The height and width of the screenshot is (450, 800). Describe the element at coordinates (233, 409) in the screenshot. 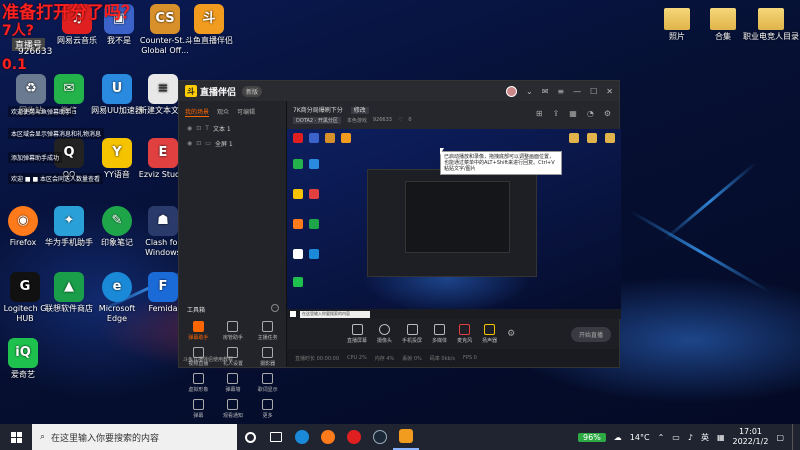

I see `tool-notify: 观看通知` at that location.